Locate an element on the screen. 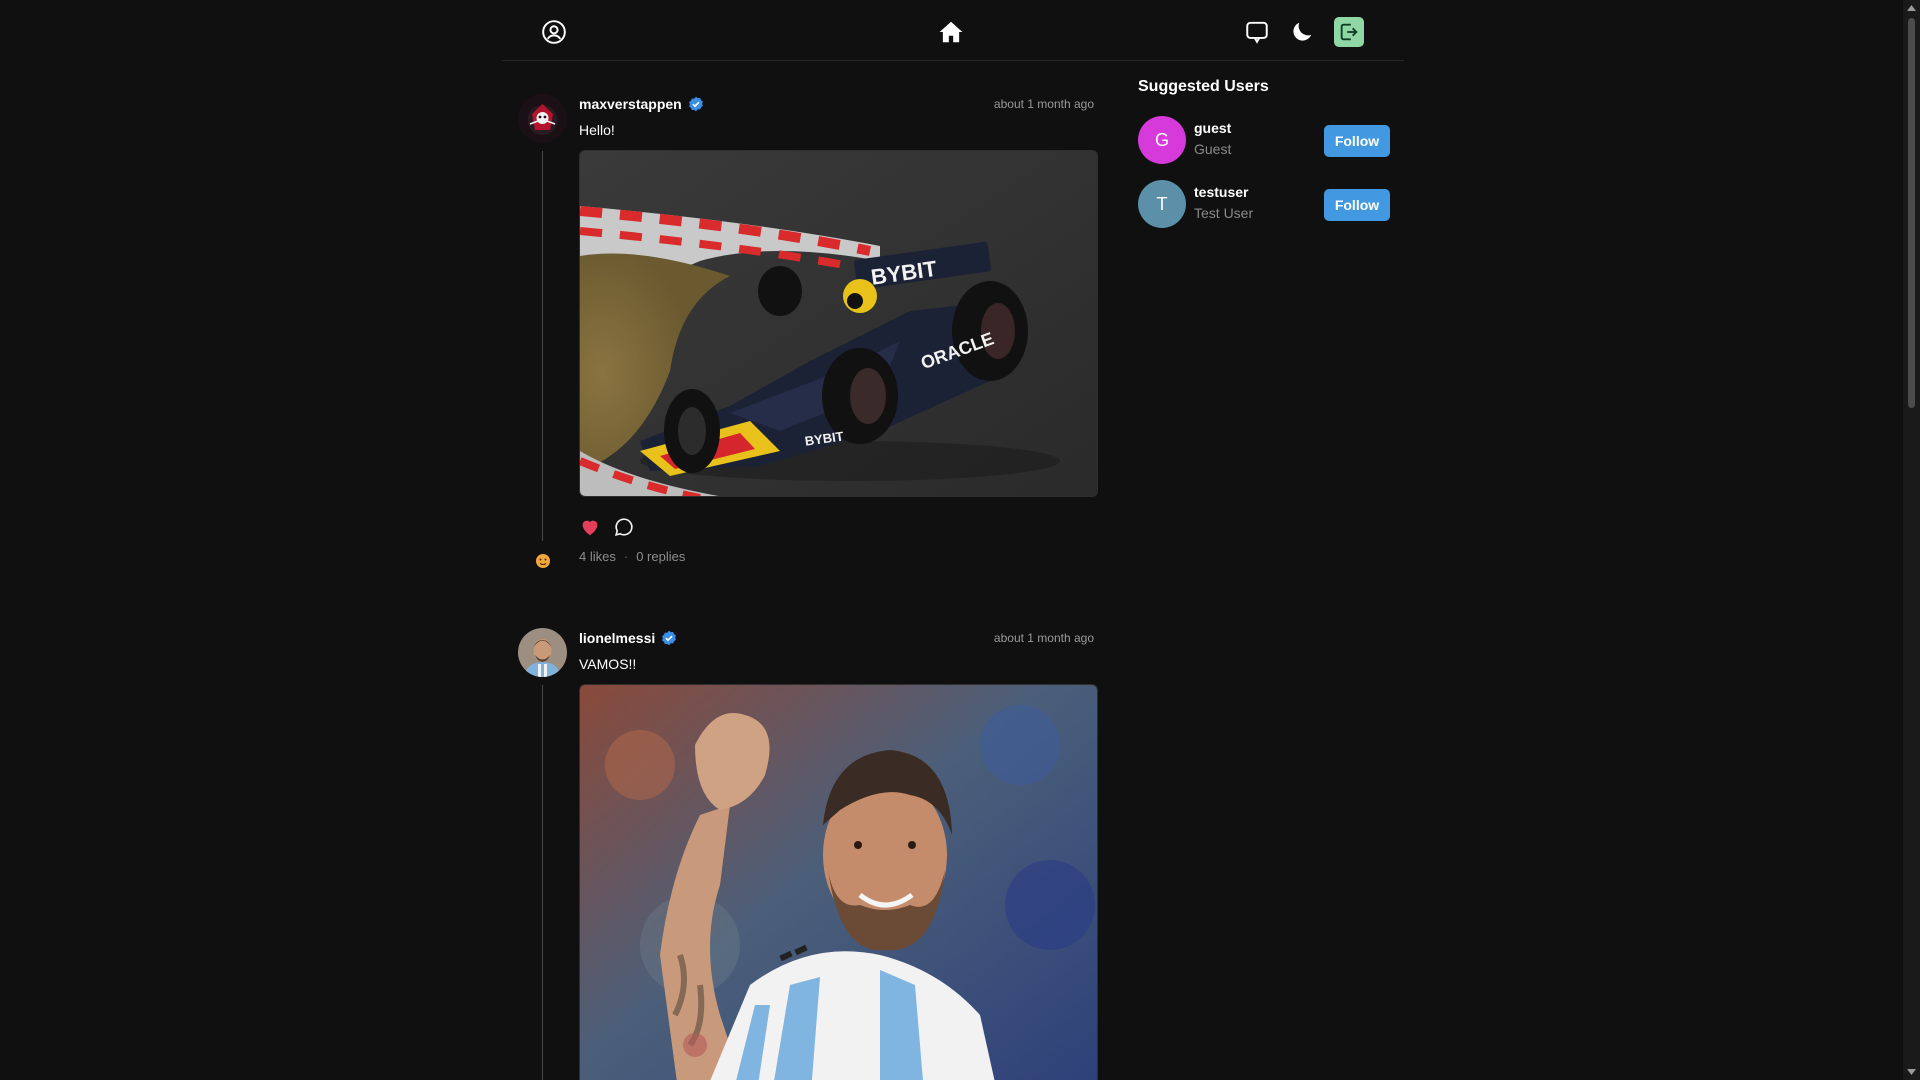  home-icon is located at coordinates (951, 32).